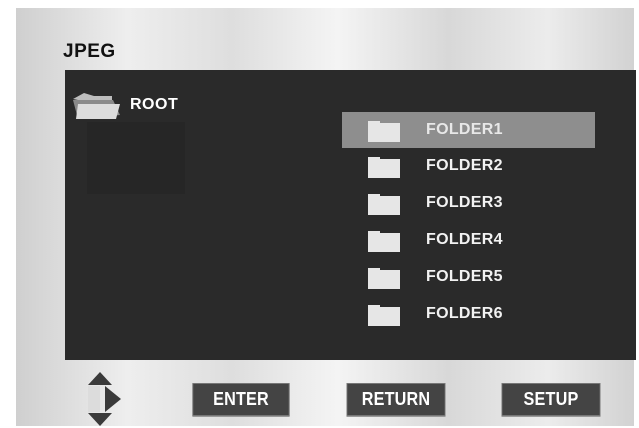 The image size is (639, 428). I want to click on folder-label: FOLDER4, so click(464, 239).